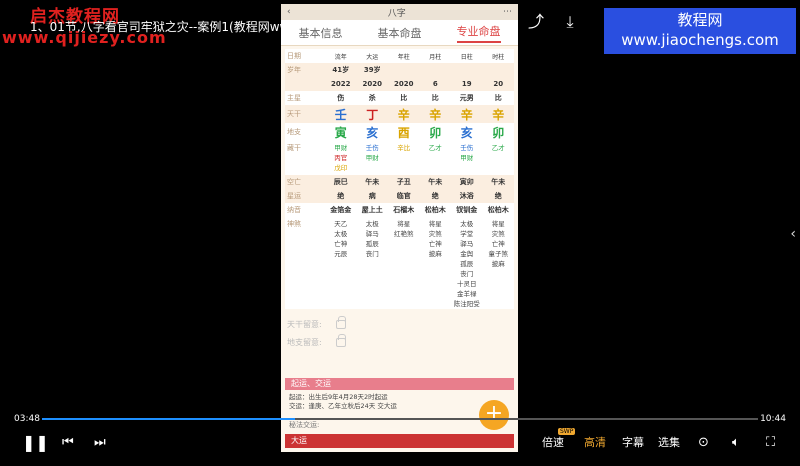 This screenshot has width=800, height=466. I want to click on shensha-col: 太极 驿马 孤辰 丧门, so click(373, 264).